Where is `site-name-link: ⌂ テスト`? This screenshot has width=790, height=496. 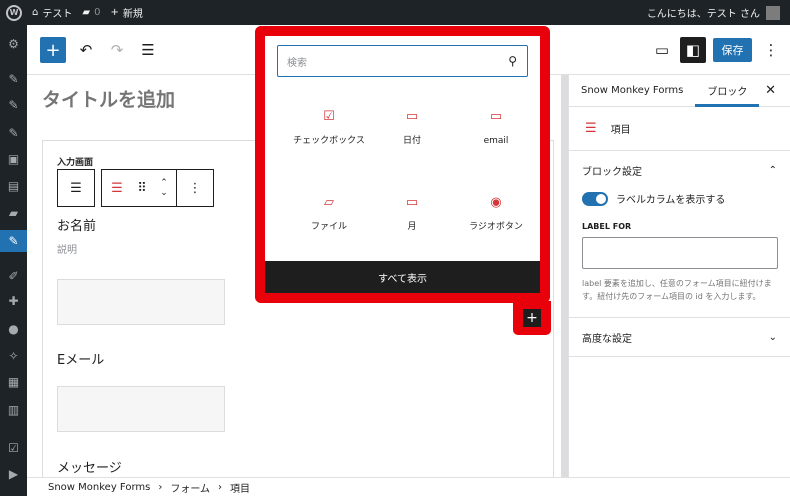 site-name-link: ⌂ テスト is located at coordinates (52, 12).